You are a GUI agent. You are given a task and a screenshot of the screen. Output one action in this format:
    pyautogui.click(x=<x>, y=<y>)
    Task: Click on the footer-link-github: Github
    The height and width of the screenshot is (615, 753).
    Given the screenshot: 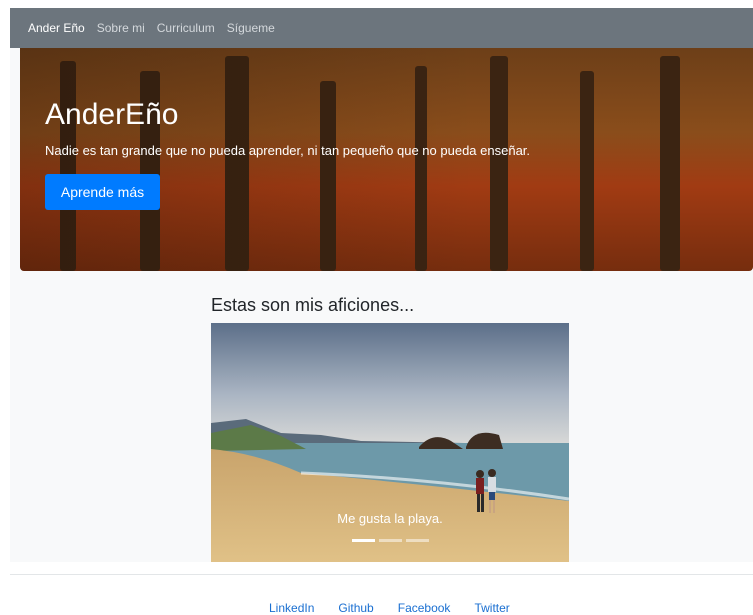 What is the action you would take?
    pyautogui.click(x=355, y=608)
    